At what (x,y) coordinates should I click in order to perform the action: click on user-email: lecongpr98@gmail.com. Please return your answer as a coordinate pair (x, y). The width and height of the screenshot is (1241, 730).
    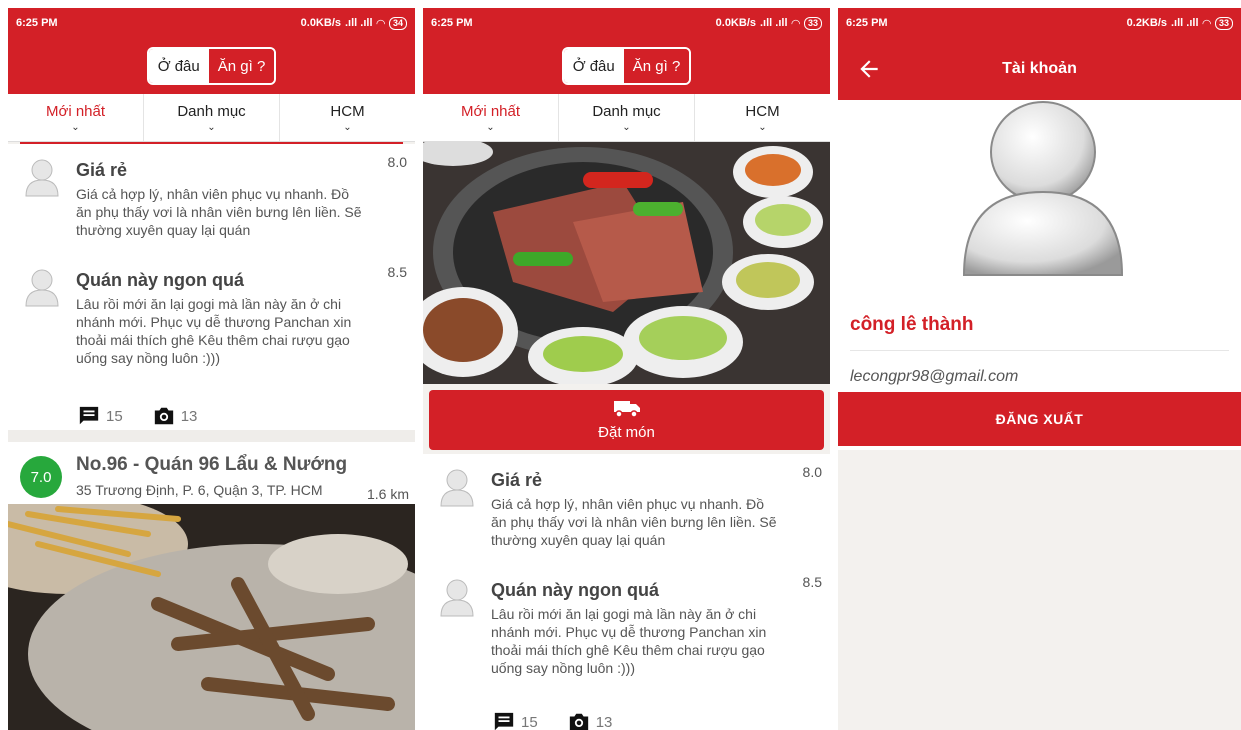
    Looking at the image, I should click on (934, 376).